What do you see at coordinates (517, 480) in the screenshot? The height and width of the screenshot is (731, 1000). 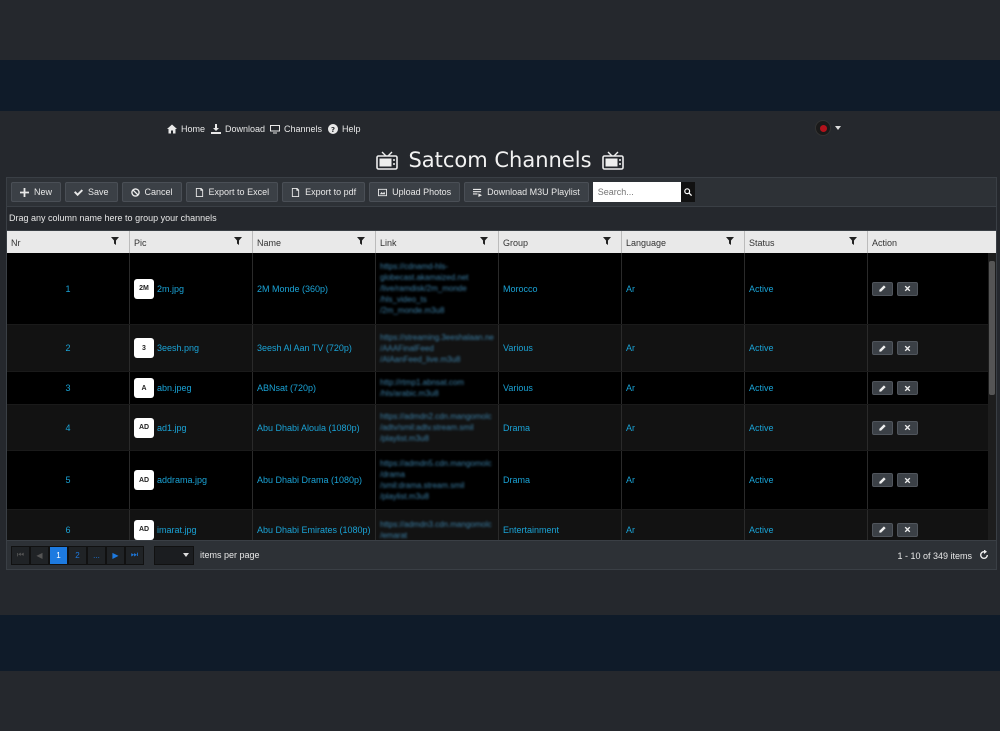 I see `channel-group: Drama` at bounding box center [517, 480].